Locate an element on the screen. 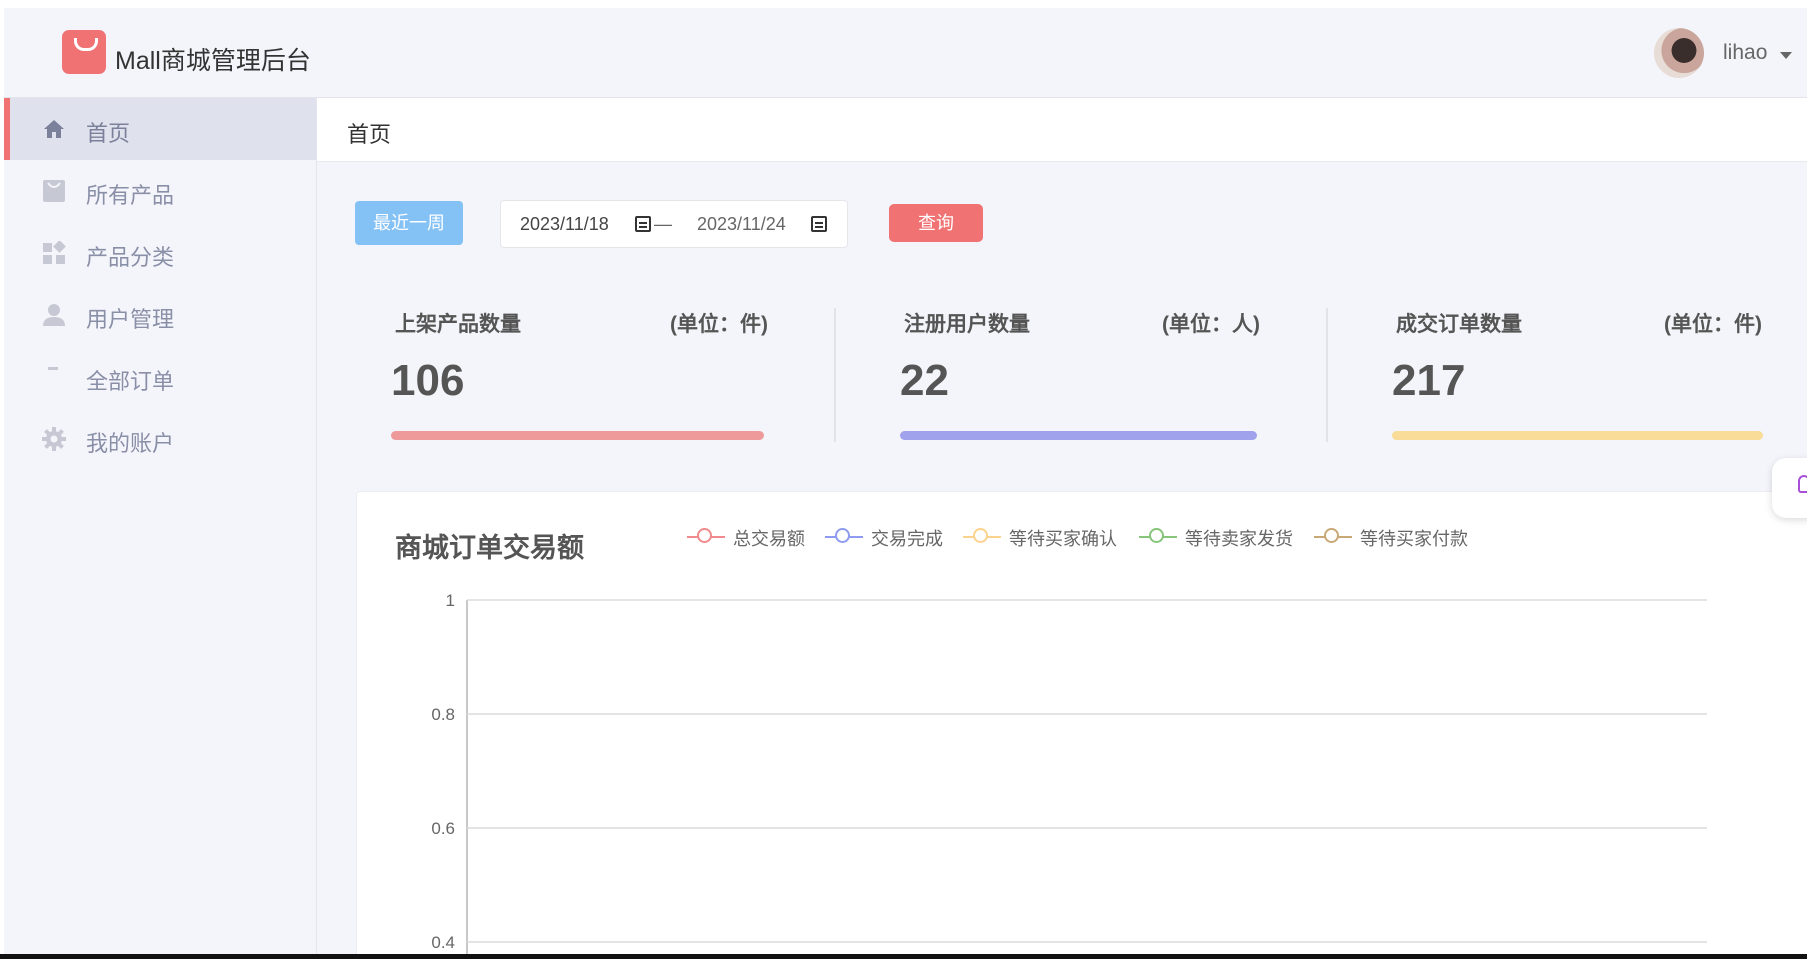  stat-card-orders: 成交订单数量 (单位：件) 217 is located at coordinates (1577, 376).